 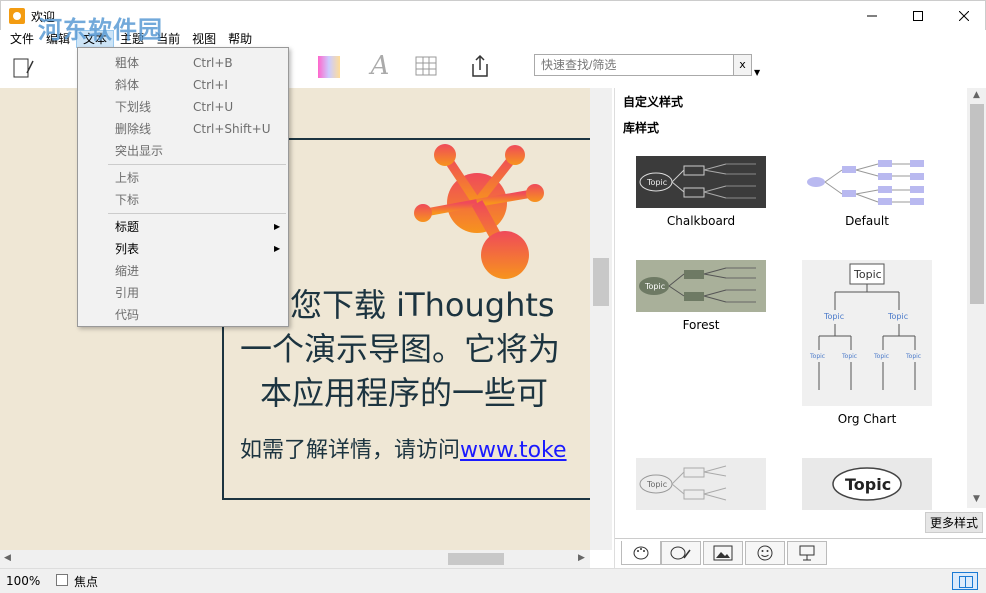 I want to click on menu-item-list: 列表 ▶, so click(x=183, y=249).